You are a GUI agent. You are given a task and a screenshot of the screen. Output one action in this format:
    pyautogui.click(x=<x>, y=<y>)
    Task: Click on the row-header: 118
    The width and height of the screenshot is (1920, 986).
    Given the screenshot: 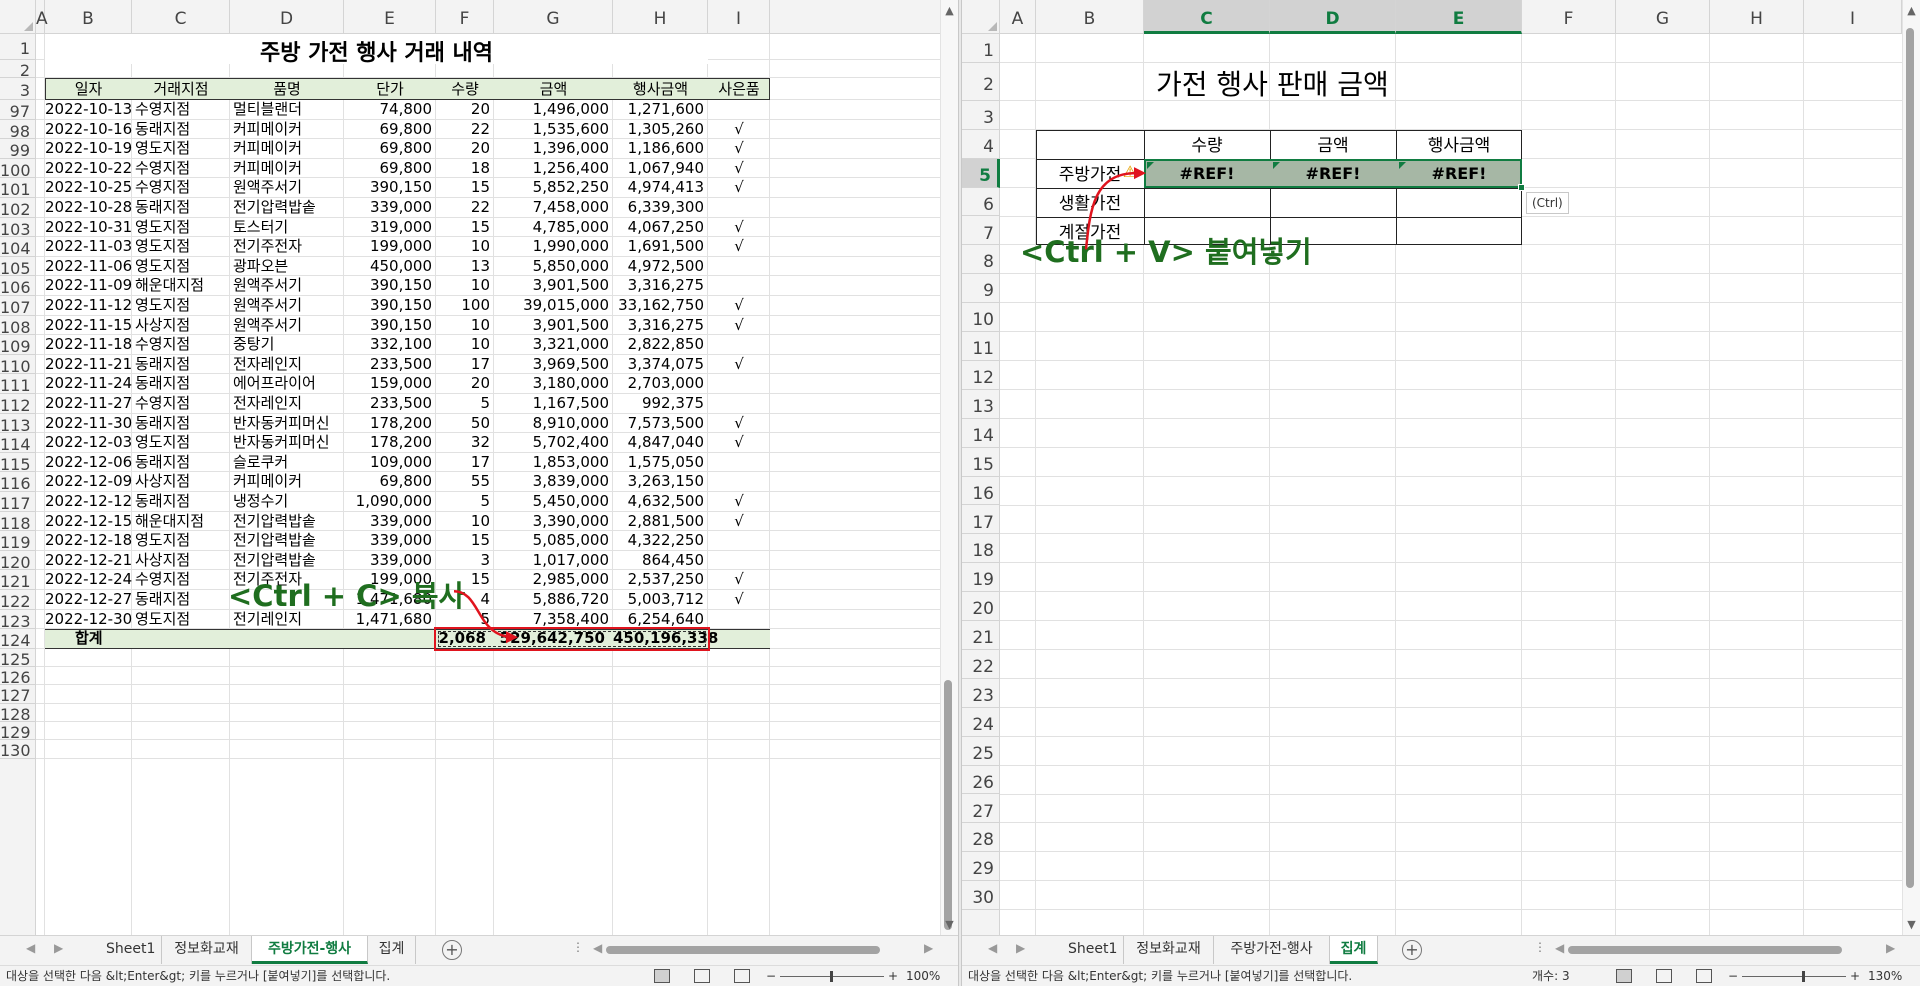 What is the action you would take?
    pyautogui.click(x=18, y=522)
    